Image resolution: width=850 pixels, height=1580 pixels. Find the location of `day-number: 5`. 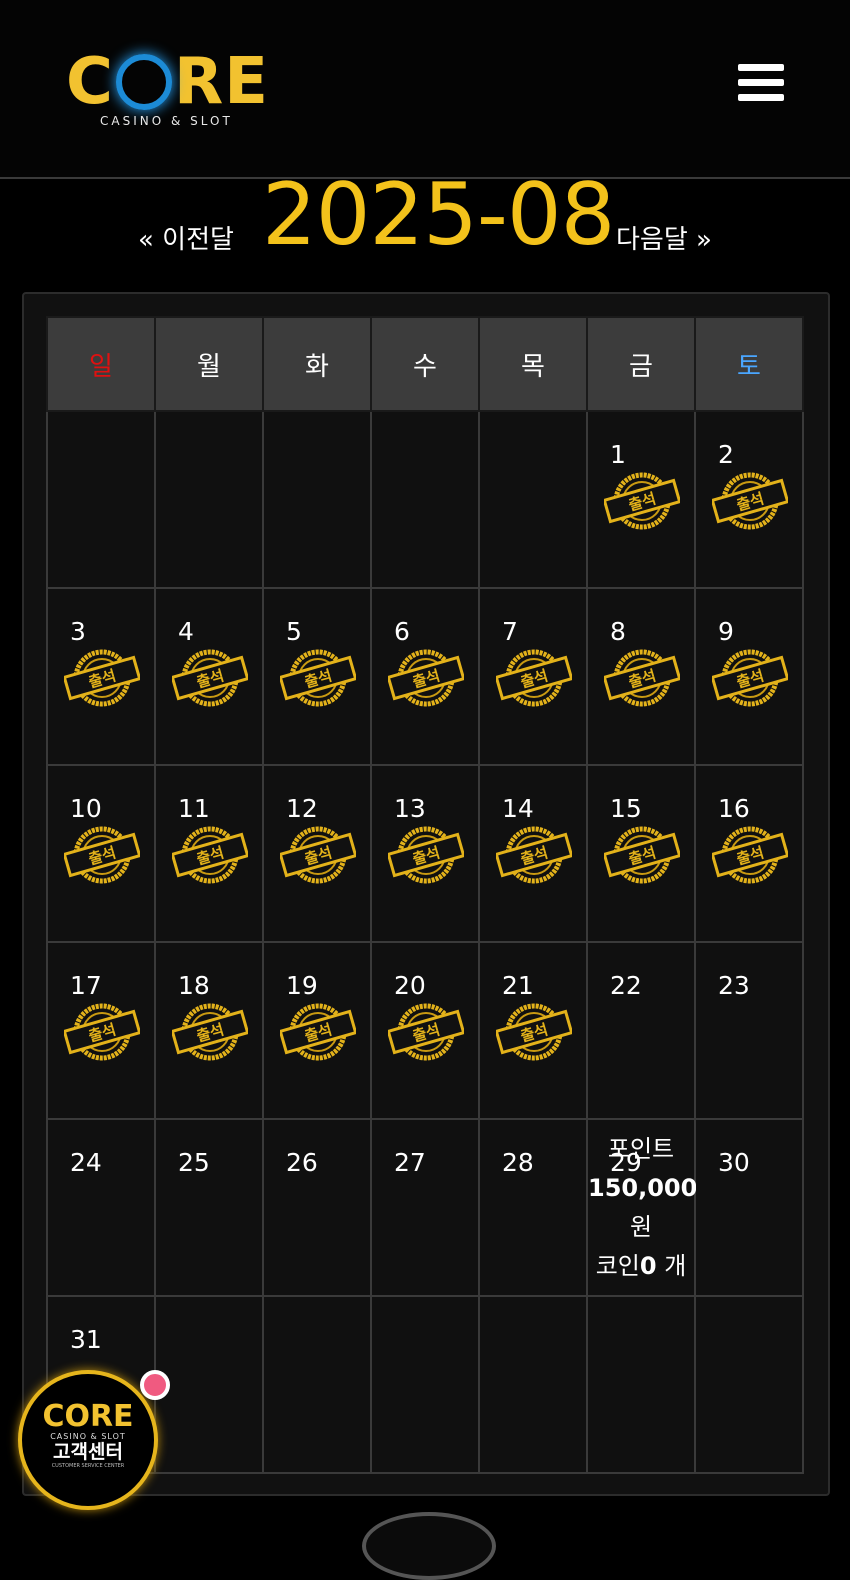

day-number: 5 is located at coordinates (294, 631).